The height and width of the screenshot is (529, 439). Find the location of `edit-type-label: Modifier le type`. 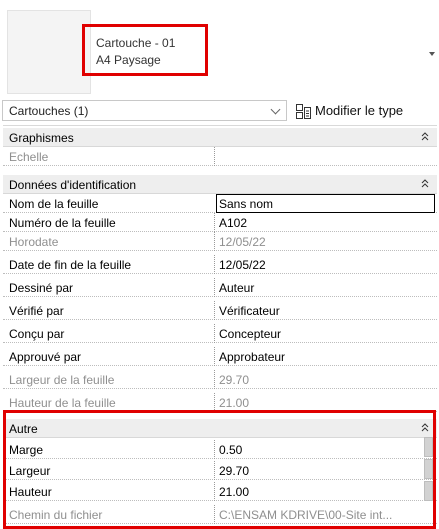

edit-type-label: Modifier le type is located at coordinates (359, 110).